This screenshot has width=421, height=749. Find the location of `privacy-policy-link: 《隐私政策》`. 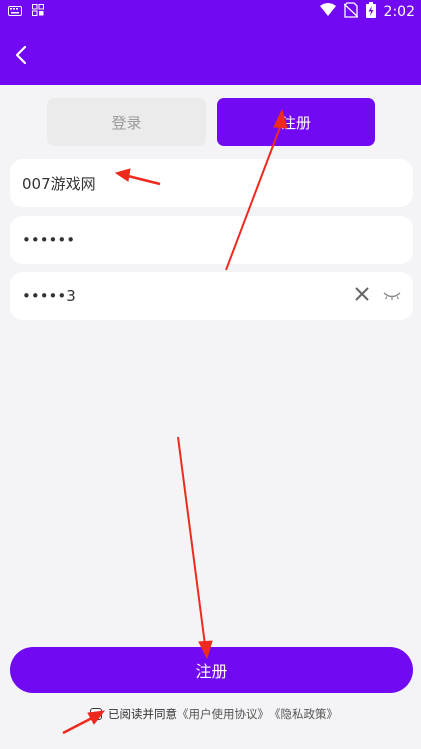

privacy-policy-link: 《隐私政策》 is located at coordinates (303, 714).